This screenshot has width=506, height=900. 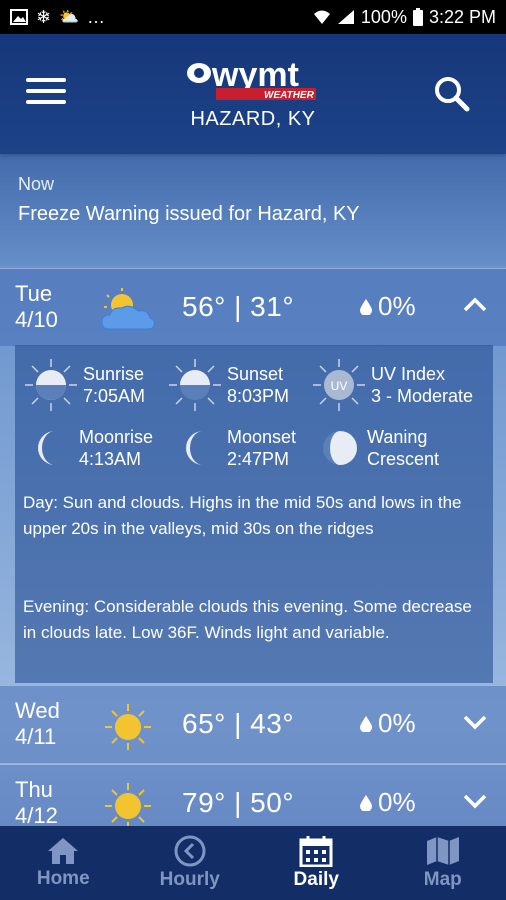 I want to click on moonset-stat: Moonset 2:47PM, so click(x=236, y=448).